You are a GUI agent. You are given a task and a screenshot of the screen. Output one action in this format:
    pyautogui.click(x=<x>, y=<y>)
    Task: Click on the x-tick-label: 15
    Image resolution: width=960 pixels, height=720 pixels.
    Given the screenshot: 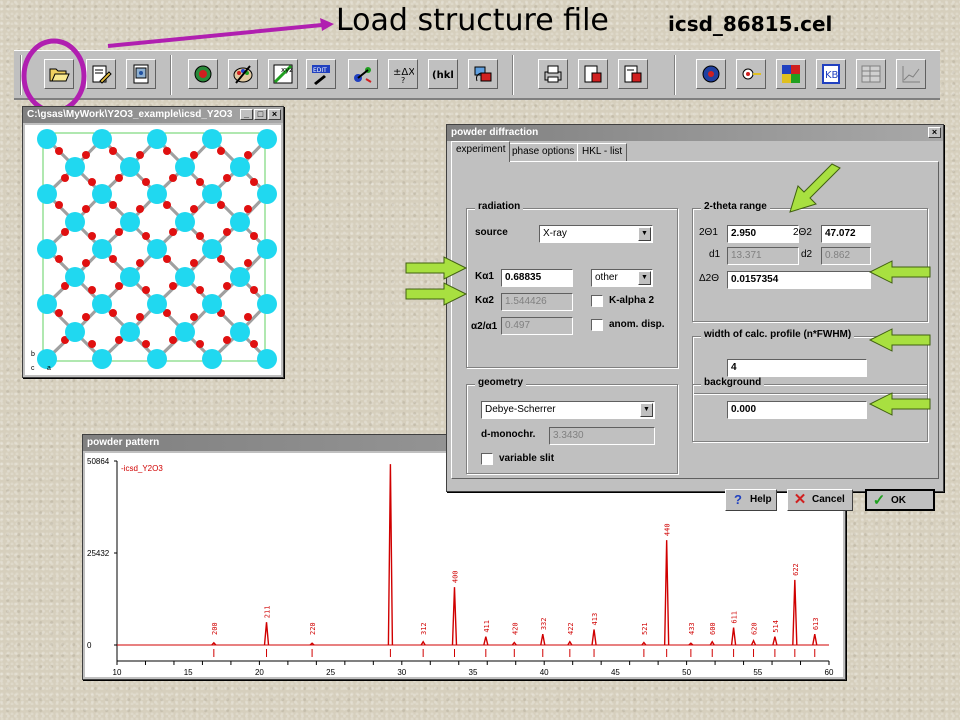 What is the action you would take?
    pyautogui.click(x=188, y=672)
    